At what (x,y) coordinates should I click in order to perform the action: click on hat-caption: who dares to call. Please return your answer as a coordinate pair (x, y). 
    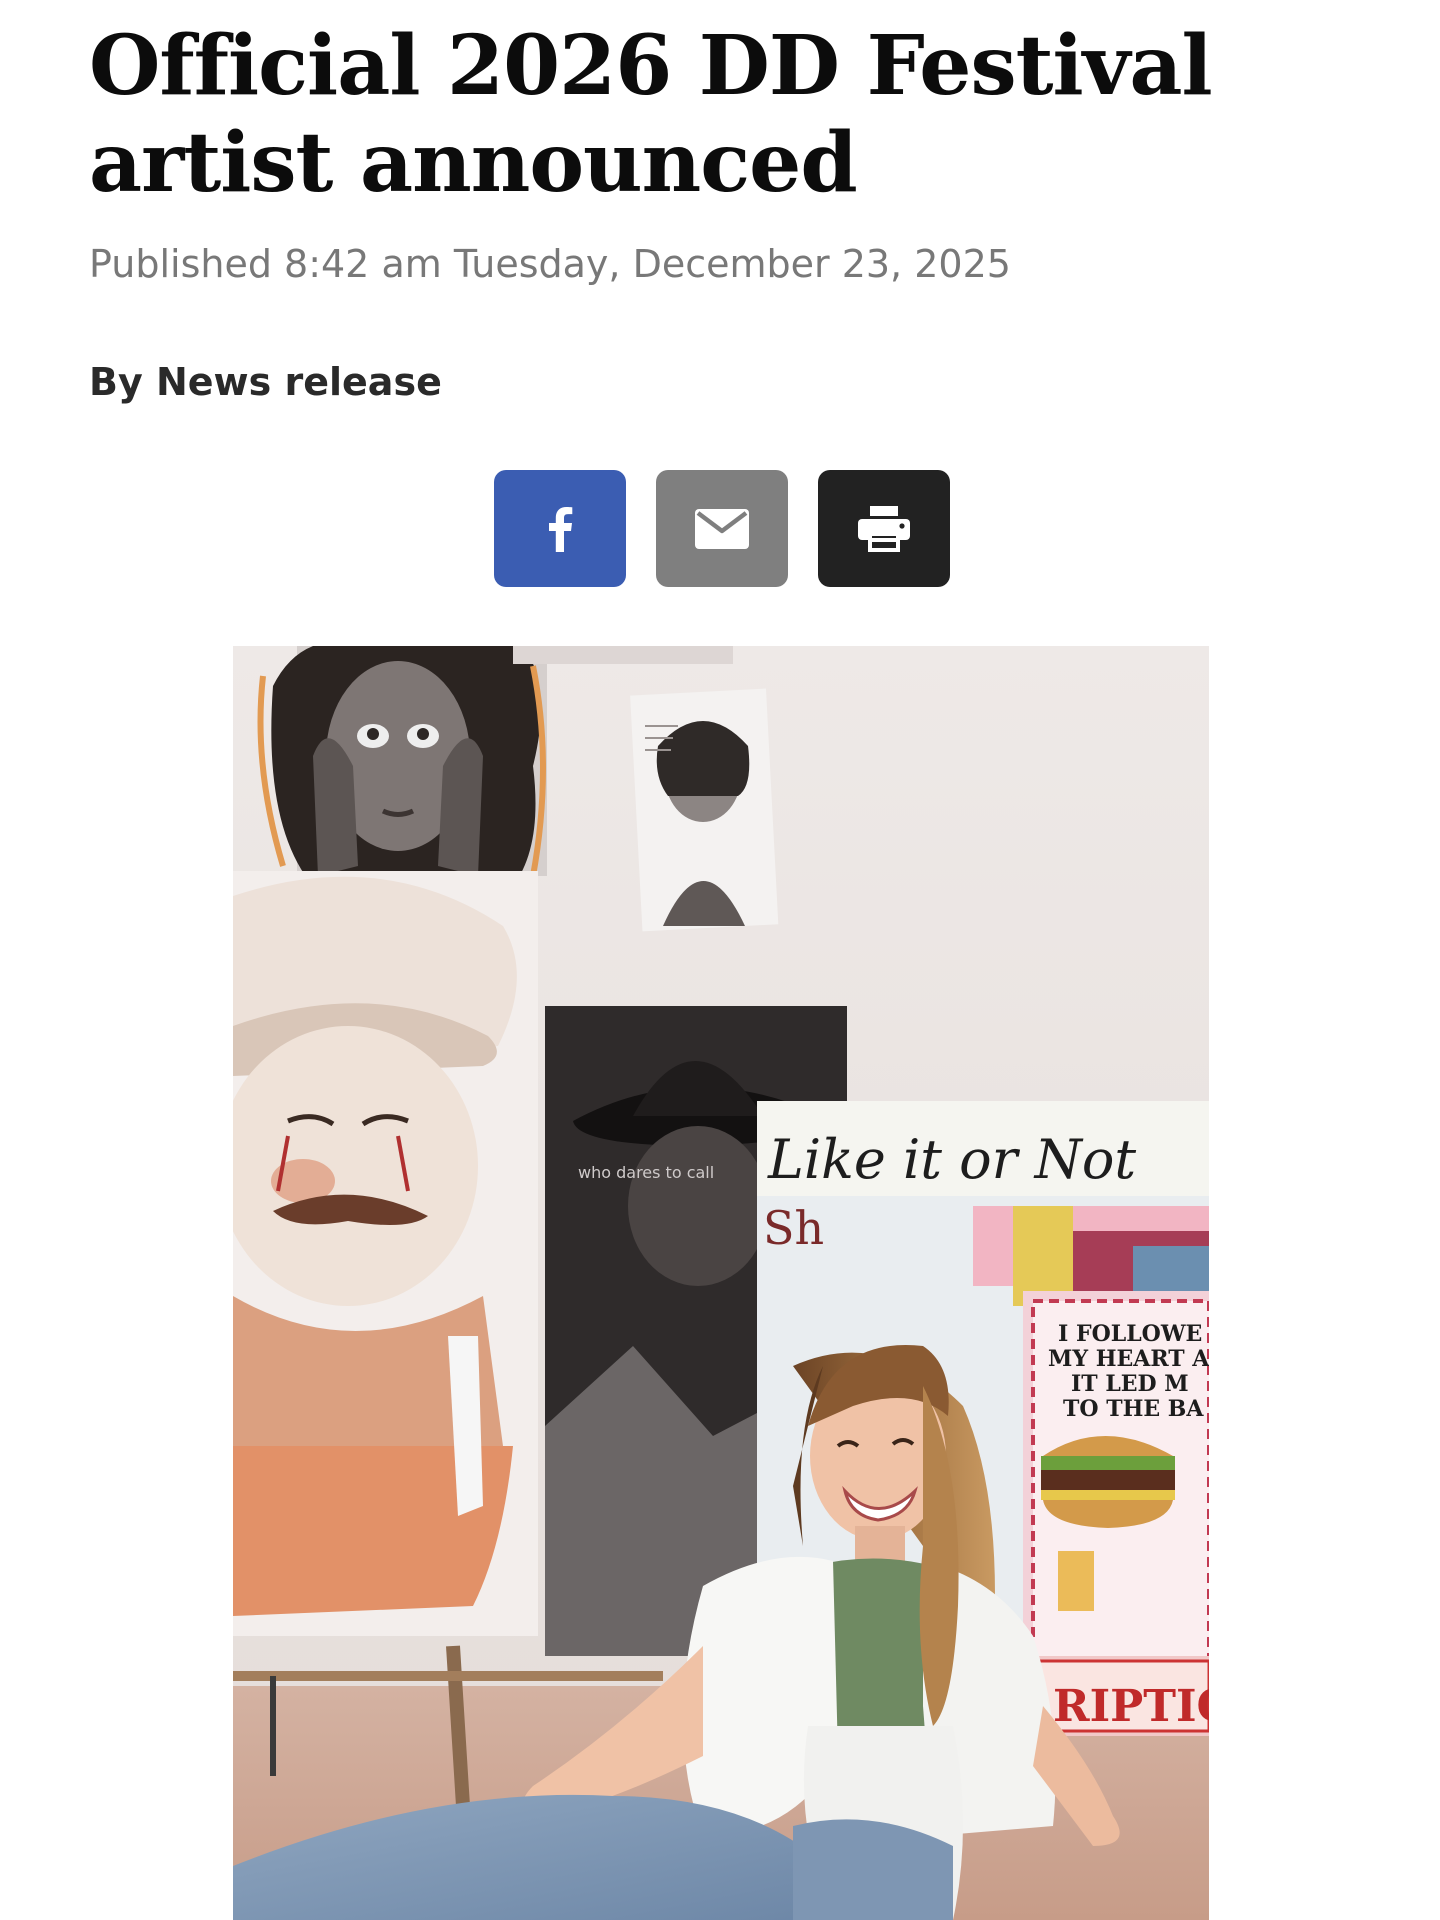
    Looking at the image, I should click on (646, 1172).